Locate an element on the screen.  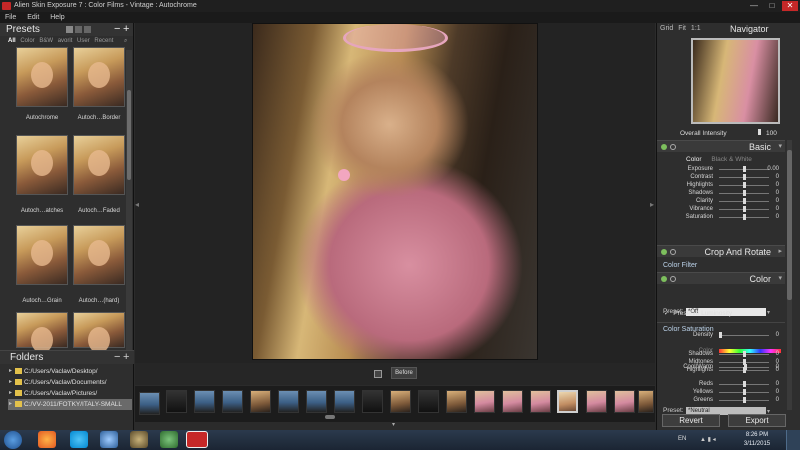
tab-user: User is located at coordinates (83, 41).